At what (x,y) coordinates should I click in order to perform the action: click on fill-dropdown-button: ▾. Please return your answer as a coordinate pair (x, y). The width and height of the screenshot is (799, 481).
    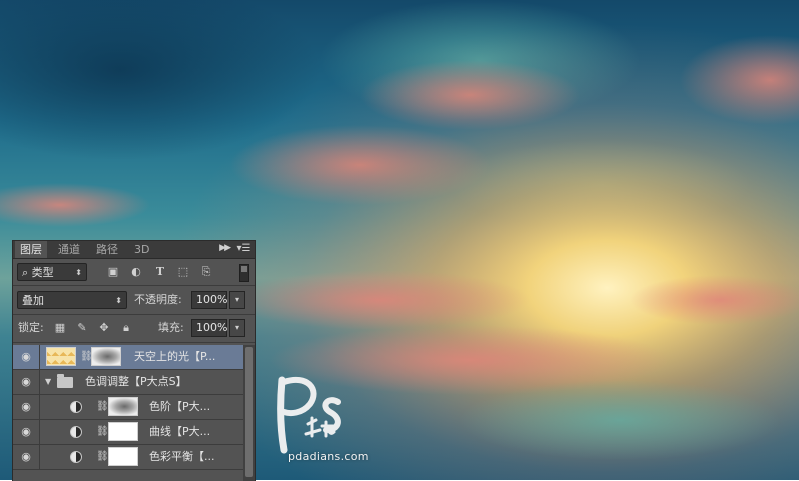
    Looking at the image, I should click on (237, 328).